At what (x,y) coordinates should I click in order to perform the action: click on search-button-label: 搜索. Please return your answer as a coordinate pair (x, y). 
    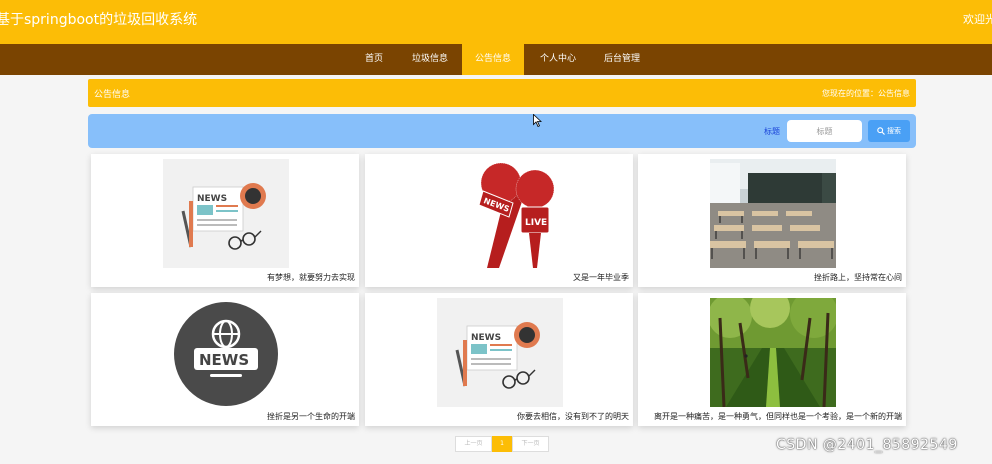
    Looking at the image, I should click on (894, 131).